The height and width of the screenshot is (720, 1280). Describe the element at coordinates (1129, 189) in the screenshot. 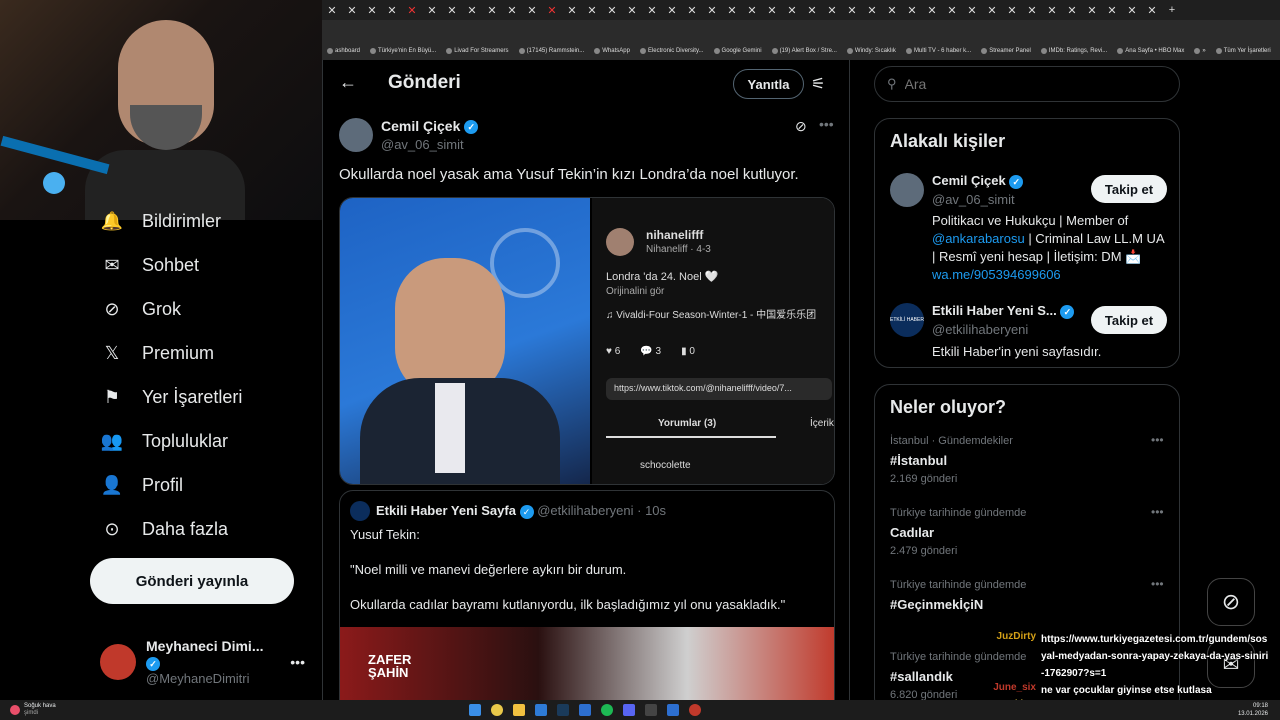

I see `follow-button: Takip et` at that location.